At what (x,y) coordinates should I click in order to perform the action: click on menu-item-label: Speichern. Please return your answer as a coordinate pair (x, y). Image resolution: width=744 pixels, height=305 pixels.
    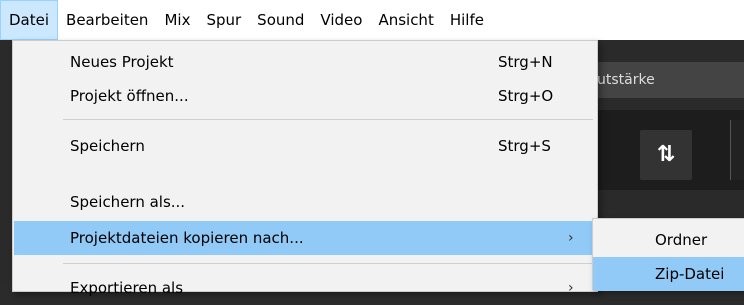
    Looking at the image, I should click on (107, 146).